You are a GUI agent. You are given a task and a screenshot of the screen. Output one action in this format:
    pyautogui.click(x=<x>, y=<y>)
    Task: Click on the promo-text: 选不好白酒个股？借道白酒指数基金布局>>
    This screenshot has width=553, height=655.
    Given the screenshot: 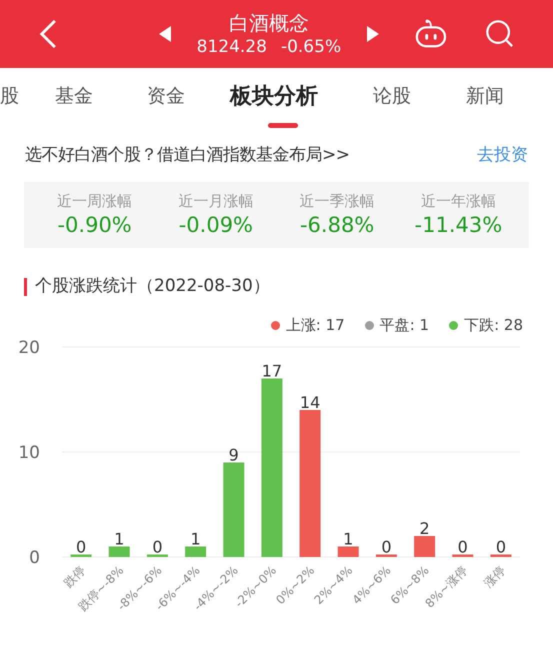 What is the action you would take?
    pyautogui.click(x=187, y=156)
    